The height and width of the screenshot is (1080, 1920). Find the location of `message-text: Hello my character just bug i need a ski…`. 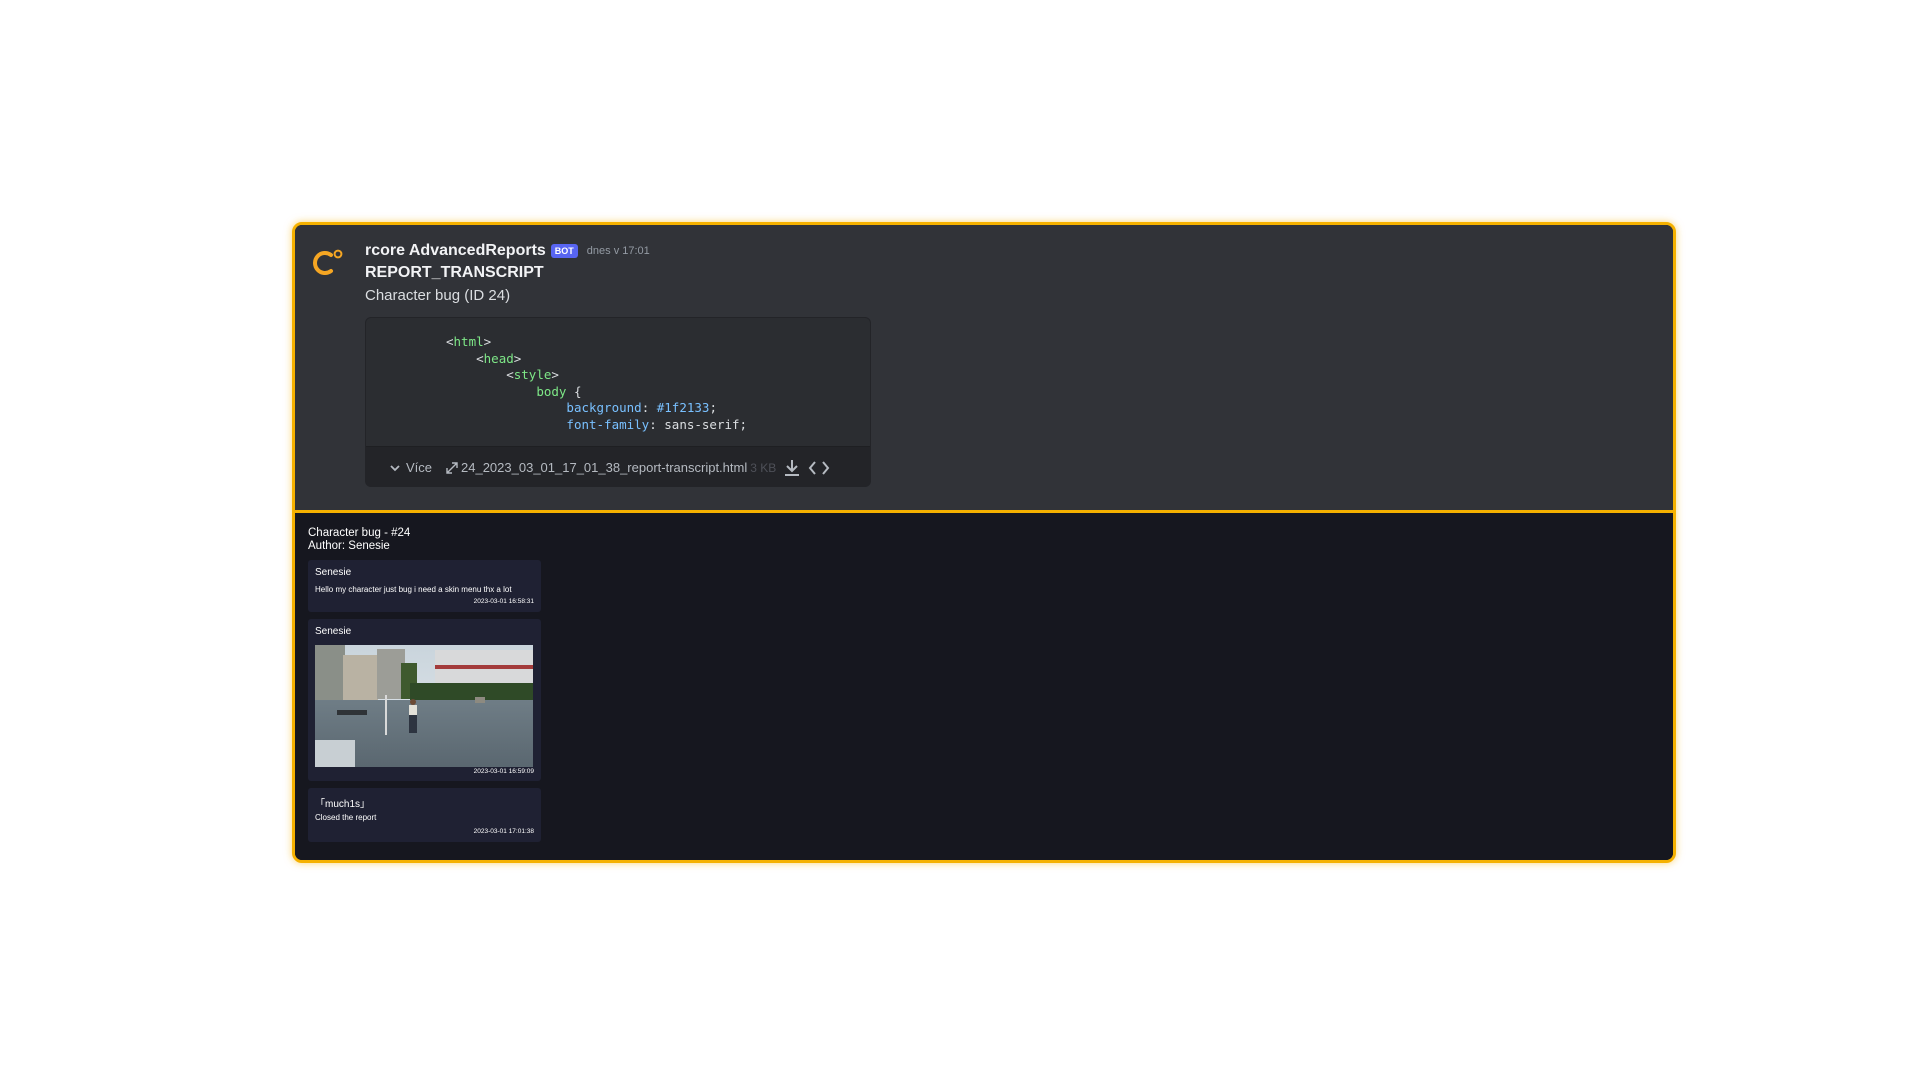

message-text: Hello my character just bug i need a ski… is located at coordinates (413, 589).